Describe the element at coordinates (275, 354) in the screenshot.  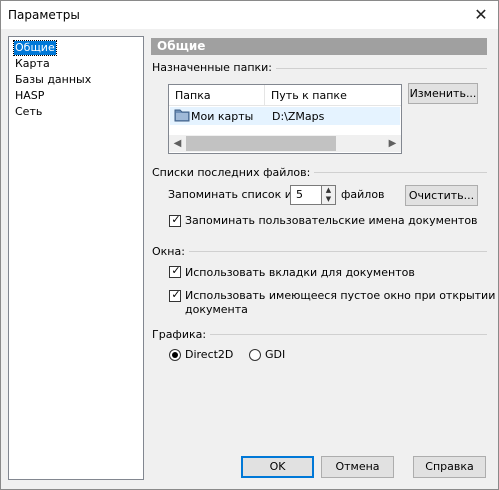
I see `gdi-label: GDI` at that location.